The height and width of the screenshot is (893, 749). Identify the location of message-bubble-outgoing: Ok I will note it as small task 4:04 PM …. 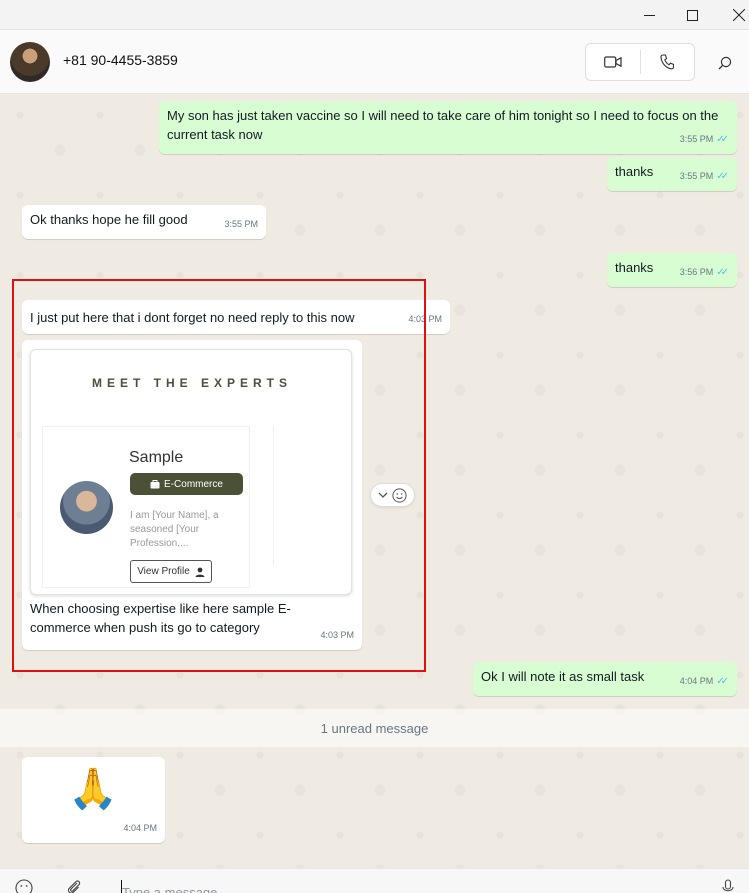
(605, 679).